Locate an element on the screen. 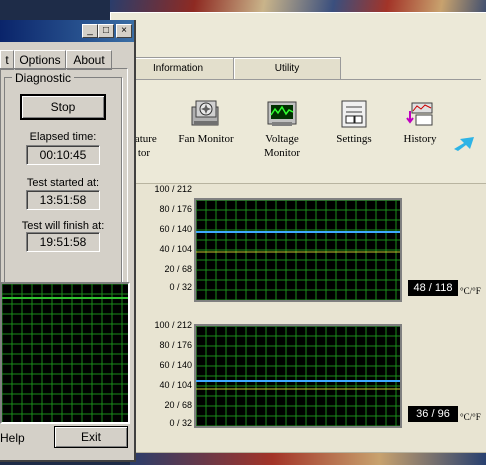 This screenshot has width=486, height=465. tool-next is located at coordinates (464, 145).